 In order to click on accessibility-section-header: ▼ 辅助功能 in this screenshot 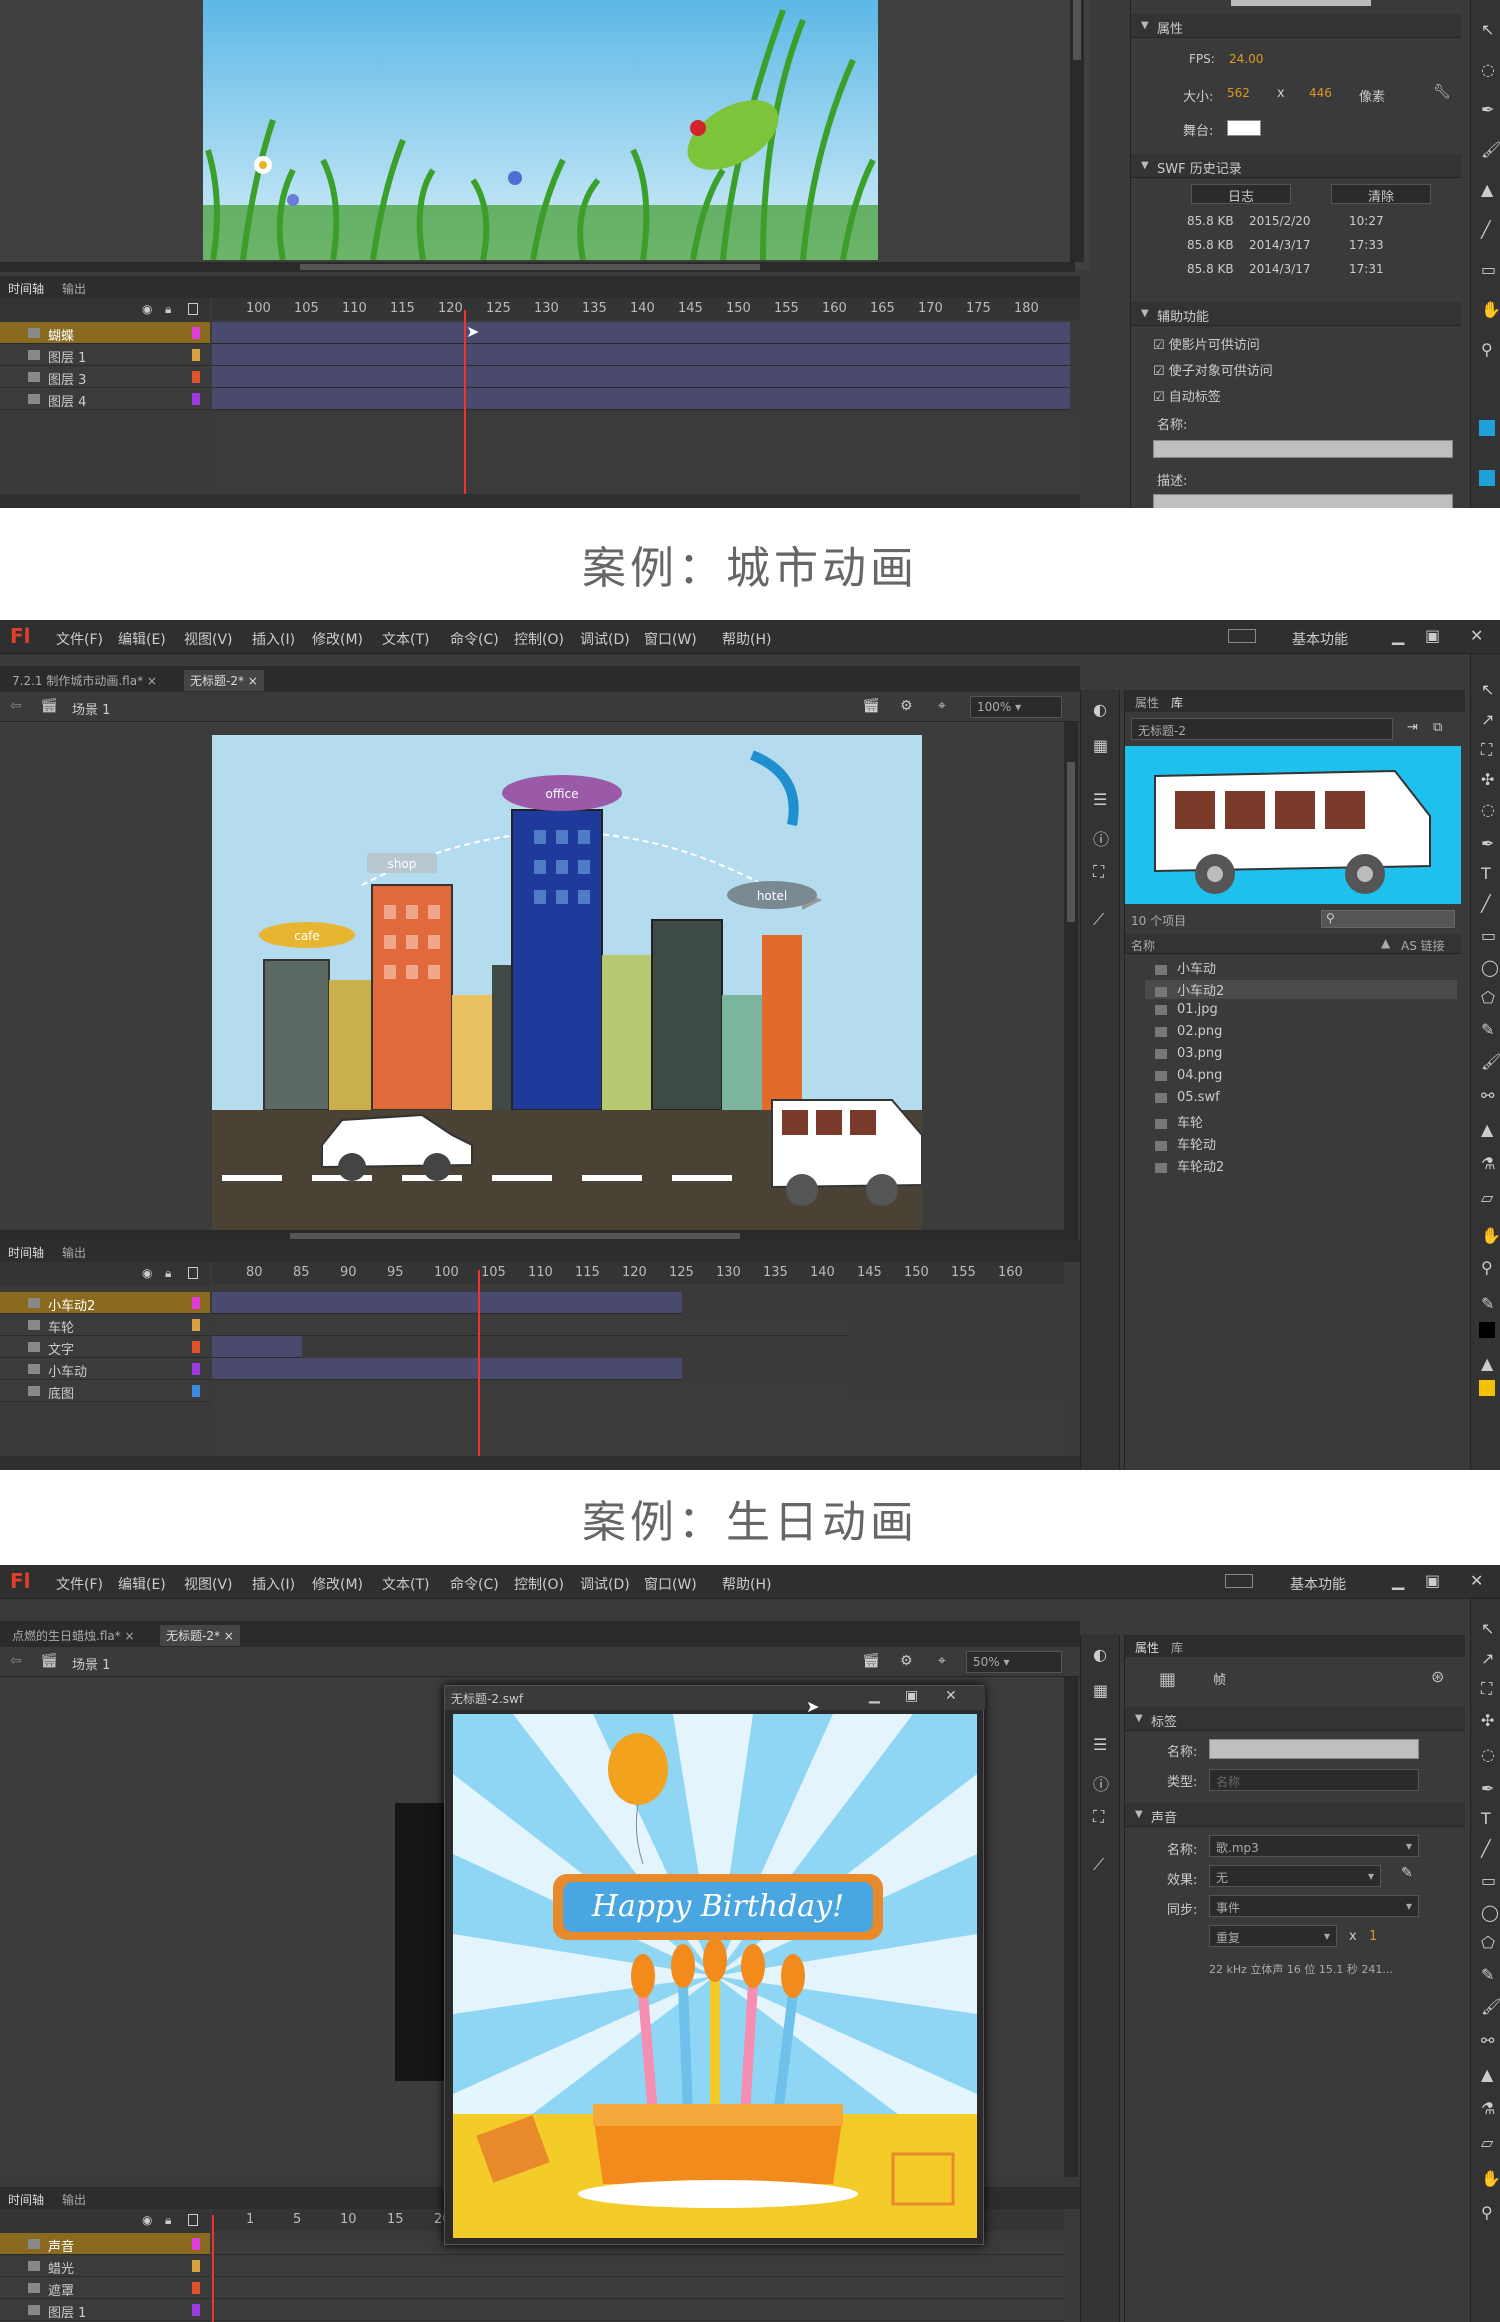, I will do `click(1296, 314)`.